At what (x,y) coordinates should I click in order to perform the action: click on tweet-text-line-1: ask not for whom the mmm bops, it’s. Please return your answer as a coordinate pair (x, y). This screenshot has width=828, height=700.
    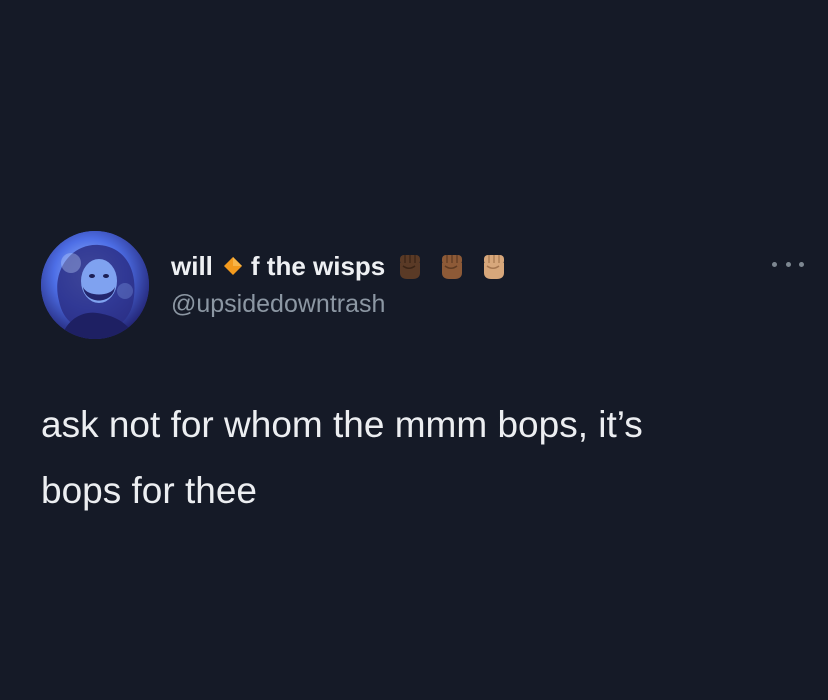
    Looking at the image, I should click on (342, 424).